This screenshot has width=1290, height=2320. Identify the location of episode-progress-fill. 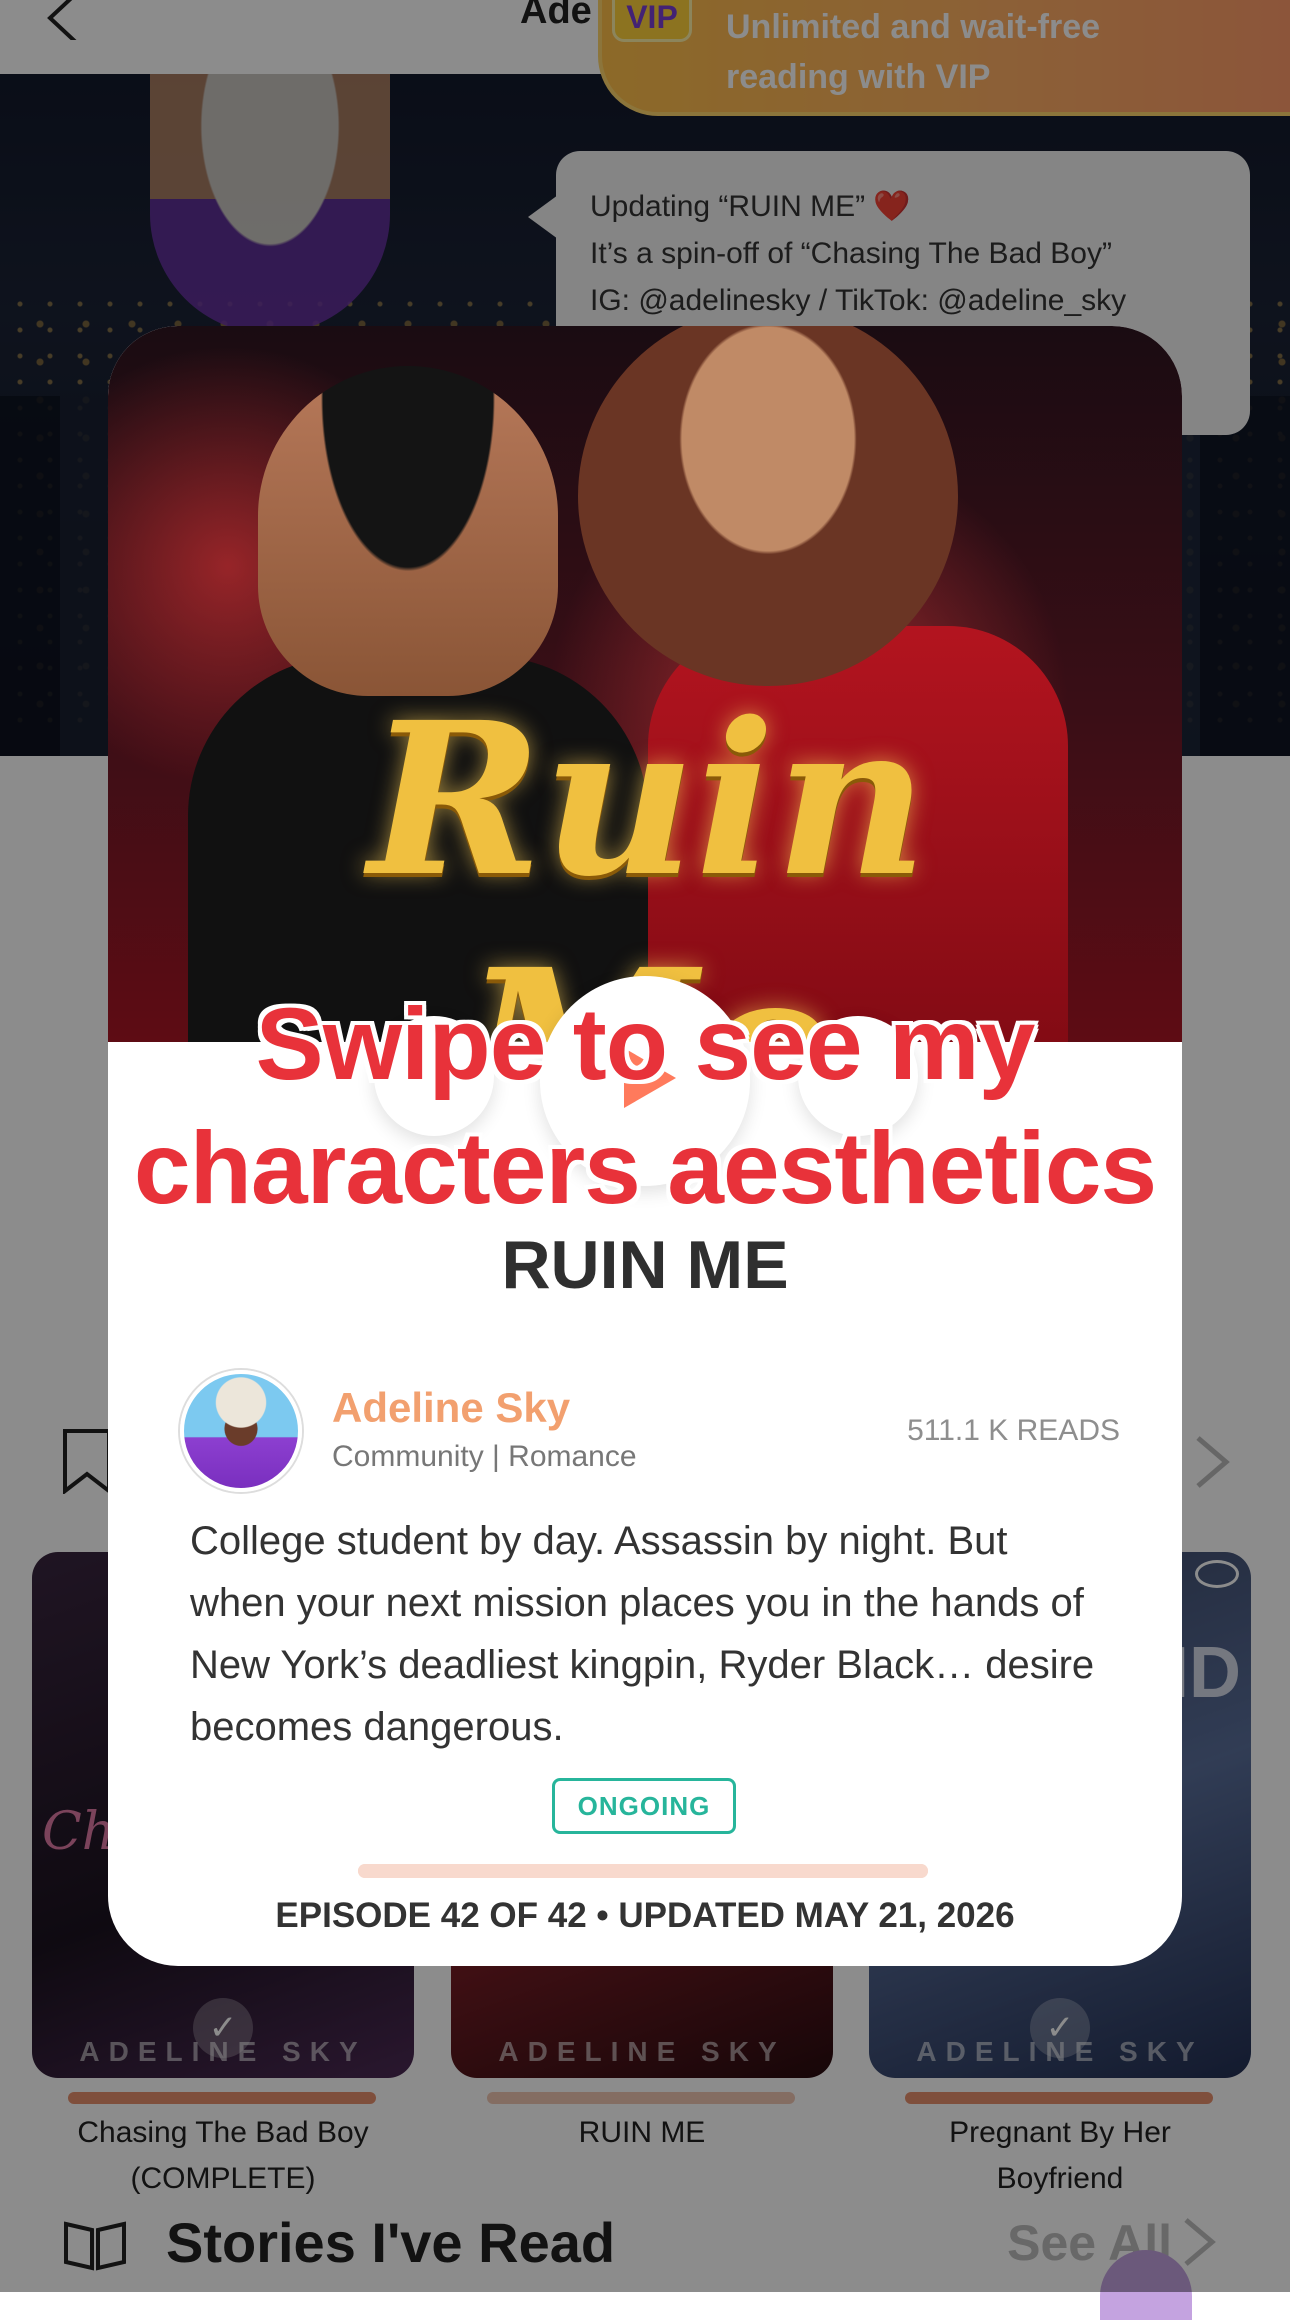
(643, 1871).